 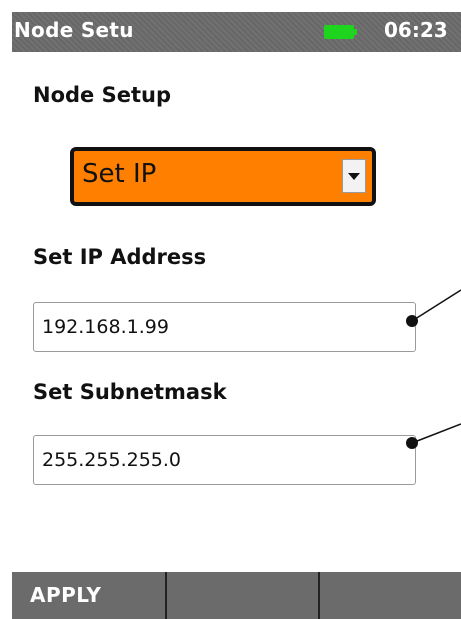 I want to click on subnet-mask-input, so click(x=224, y=460).